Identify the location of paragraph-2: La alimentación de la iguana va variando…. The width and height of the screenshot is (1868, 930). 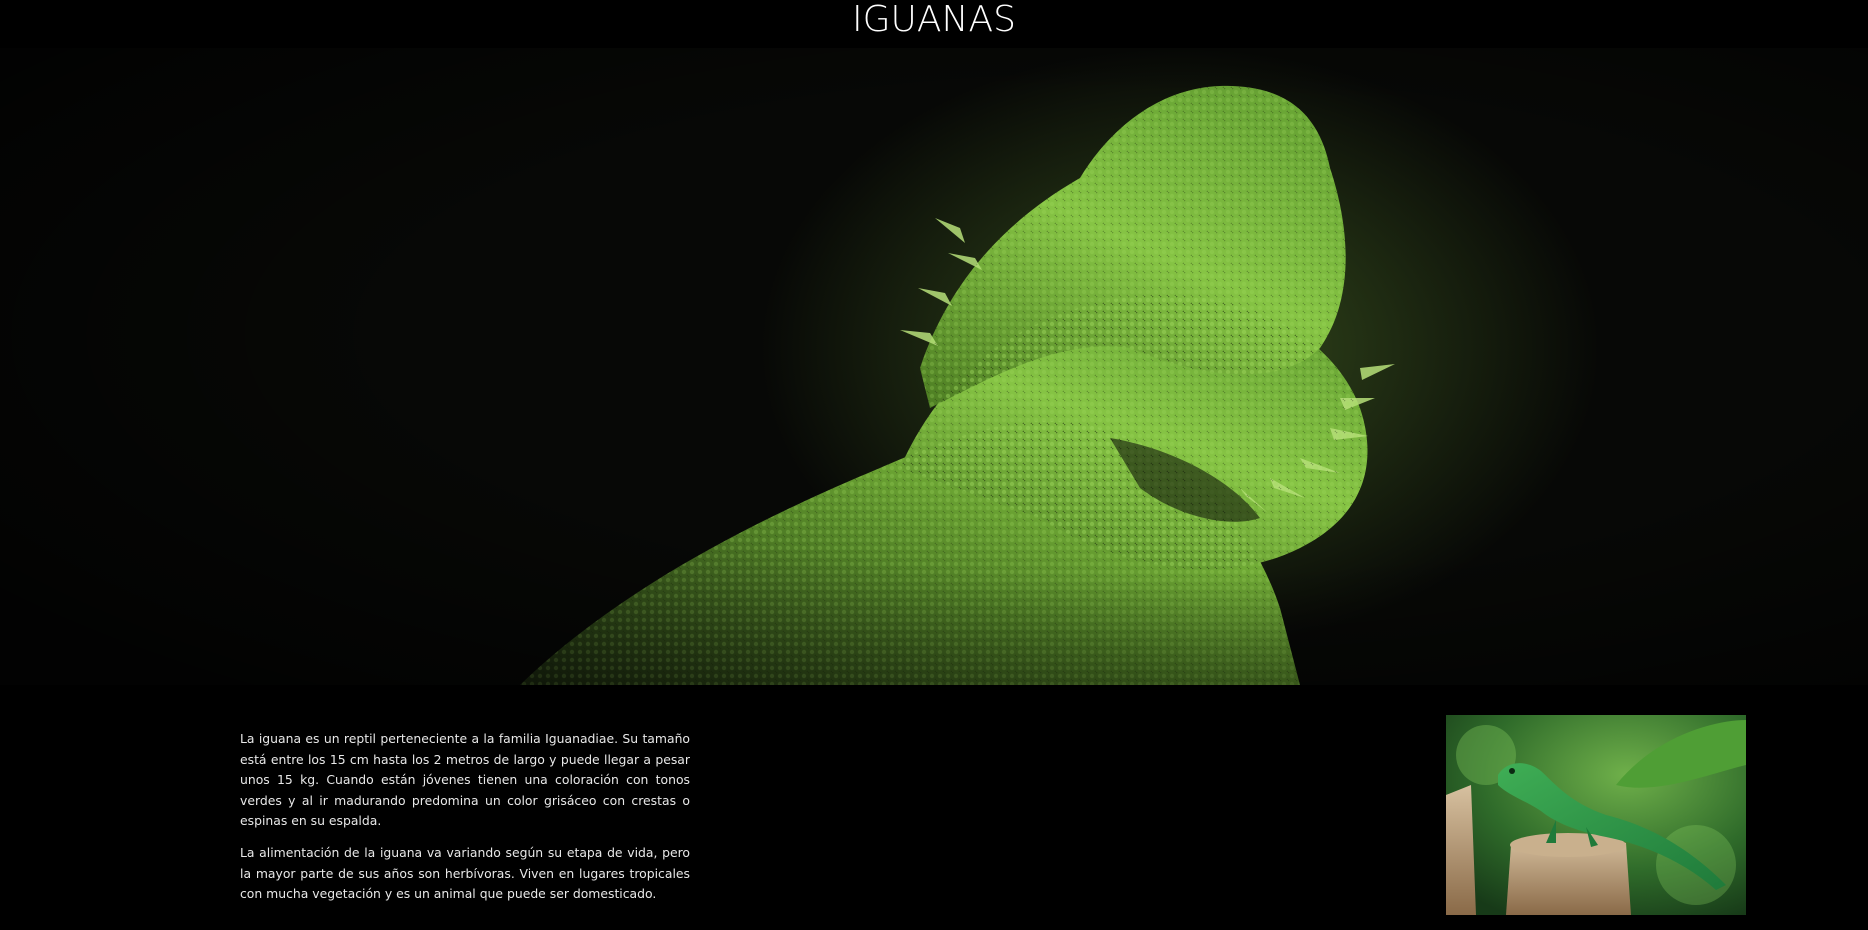
(465, 873).